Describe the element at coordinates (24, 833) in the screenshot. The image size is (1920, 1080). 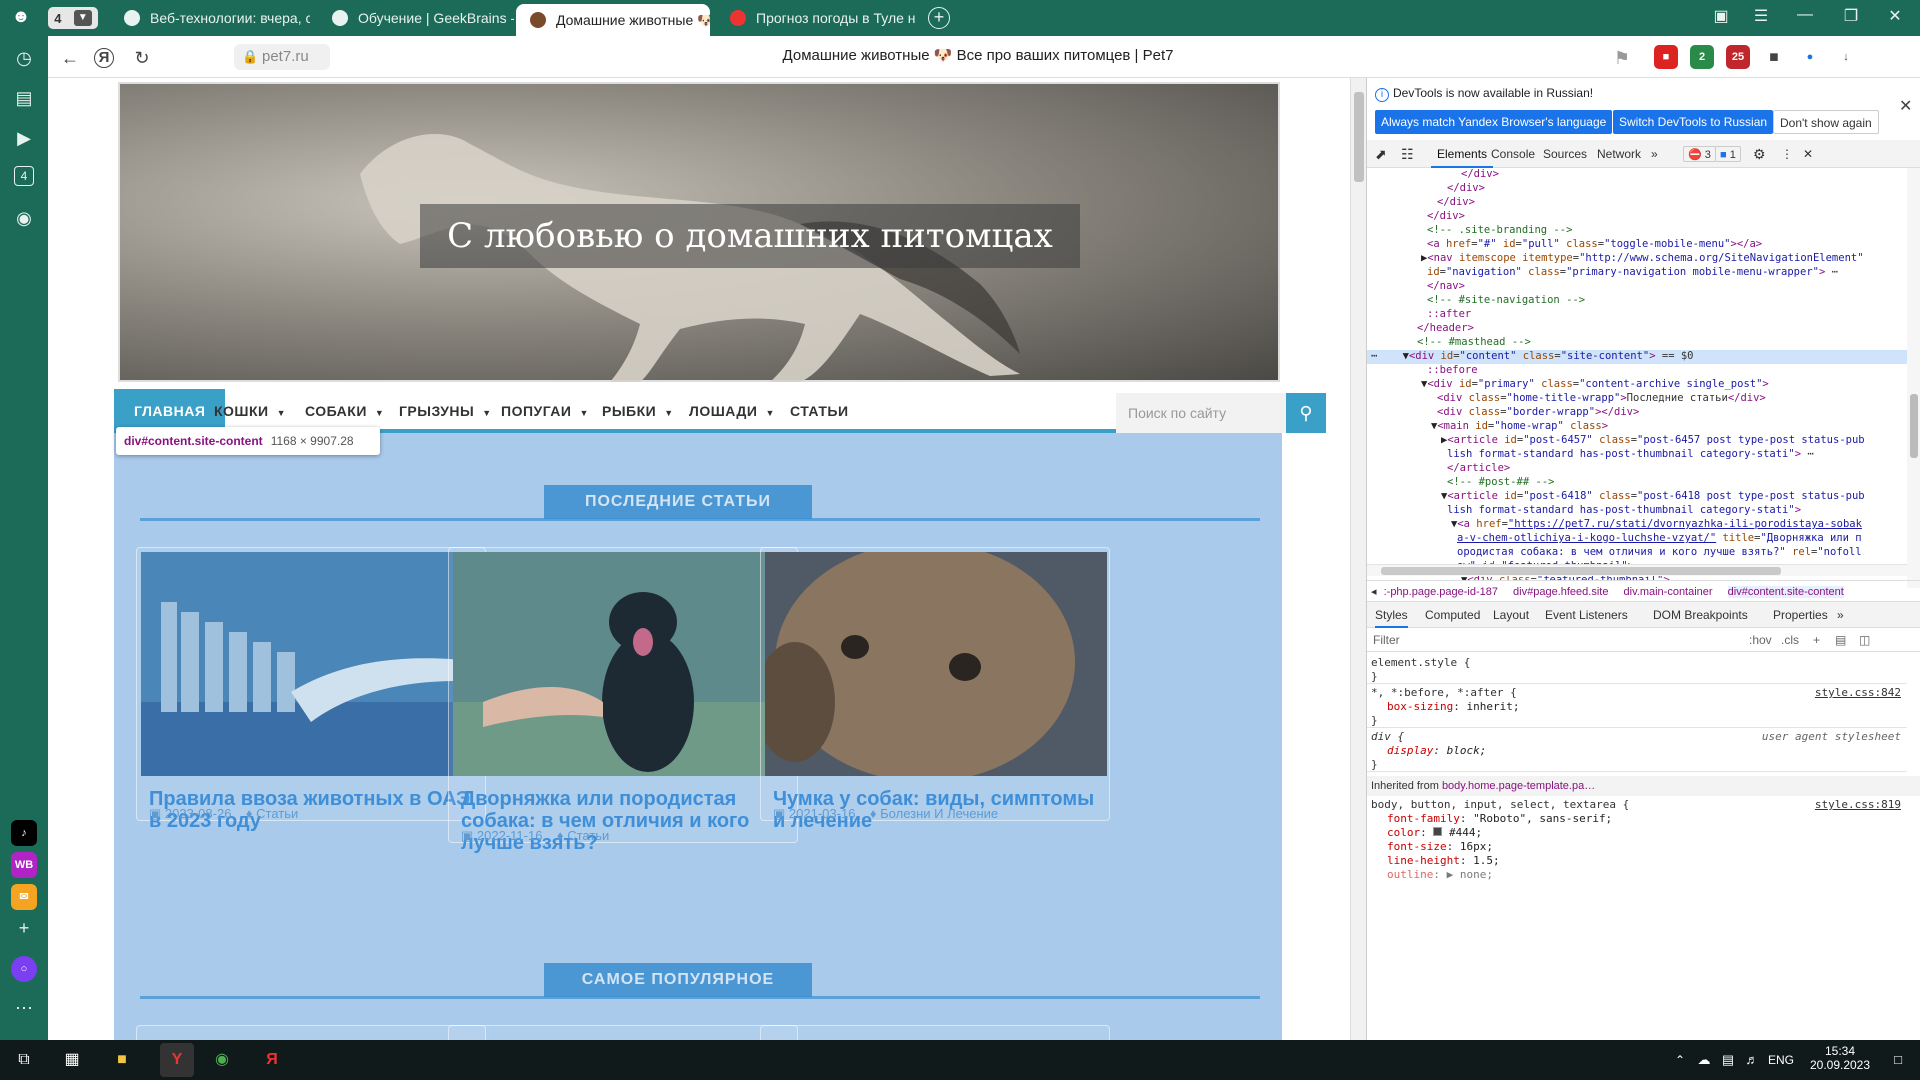
I see `tiktok-icon: ♪` at that location.